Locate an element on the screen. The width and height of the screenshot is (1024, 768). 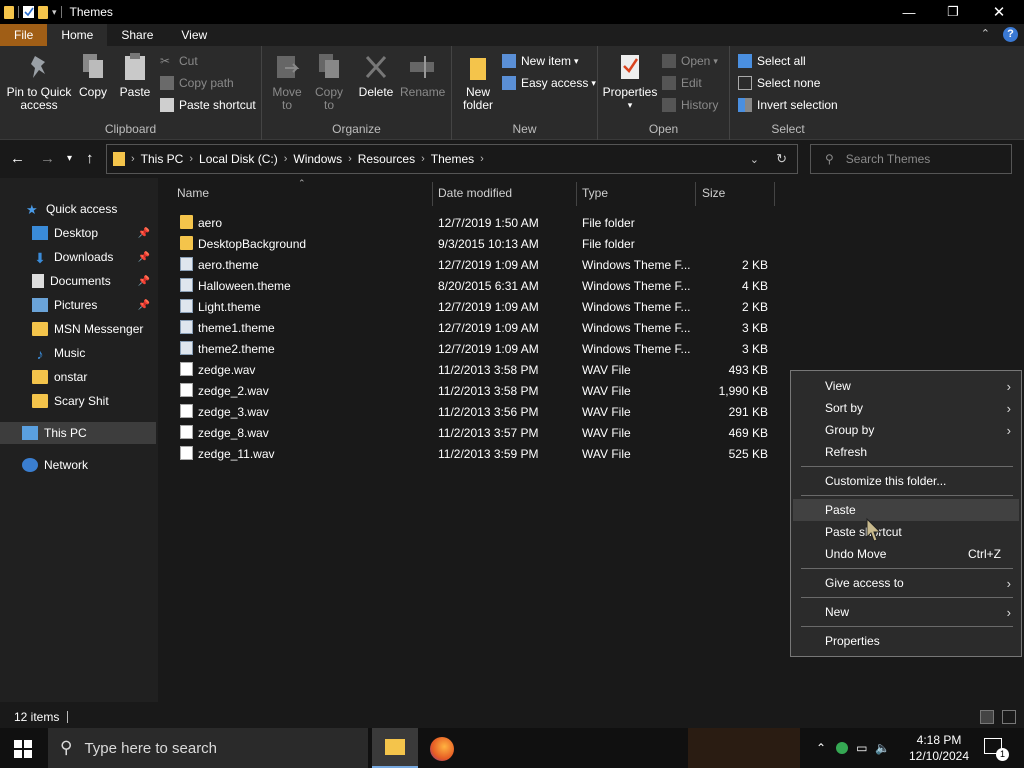
breadcrumb-local-disk: Local Disk (C:) is located at coordinates (238, 159).